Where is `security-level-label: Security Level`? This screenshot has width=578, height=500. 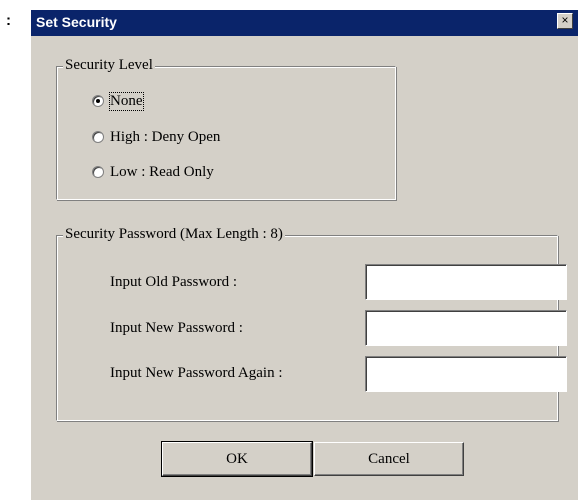
security-level-label: Security Level is located at coordinates (109, 65).